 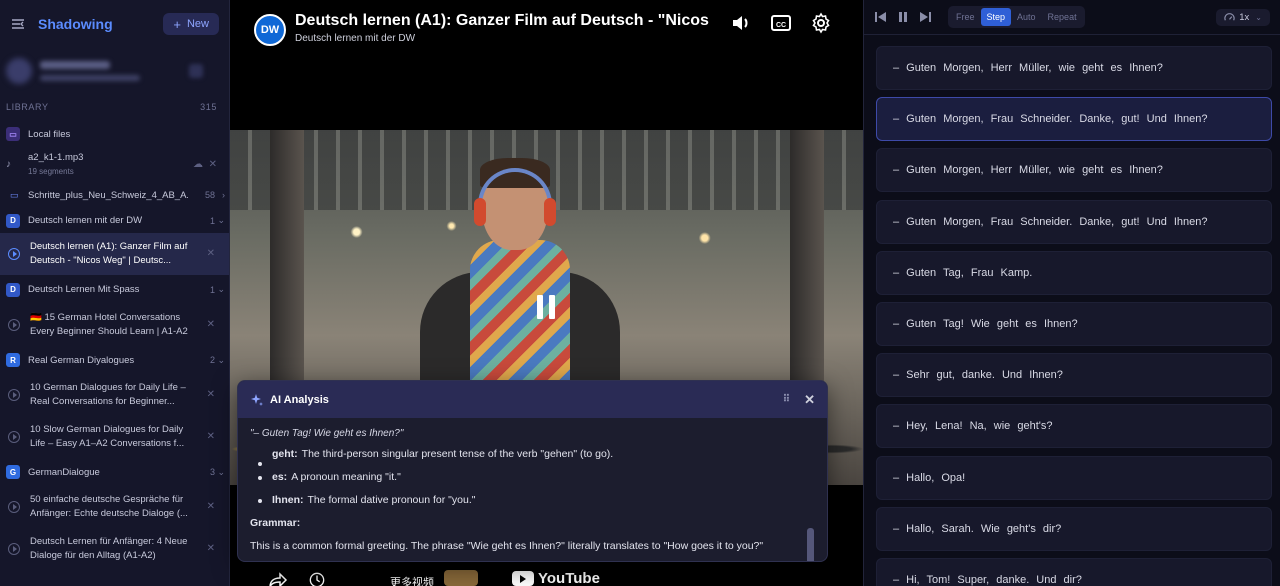 I want to click on mode-auto: Auto, so click(x=1026, y=17).